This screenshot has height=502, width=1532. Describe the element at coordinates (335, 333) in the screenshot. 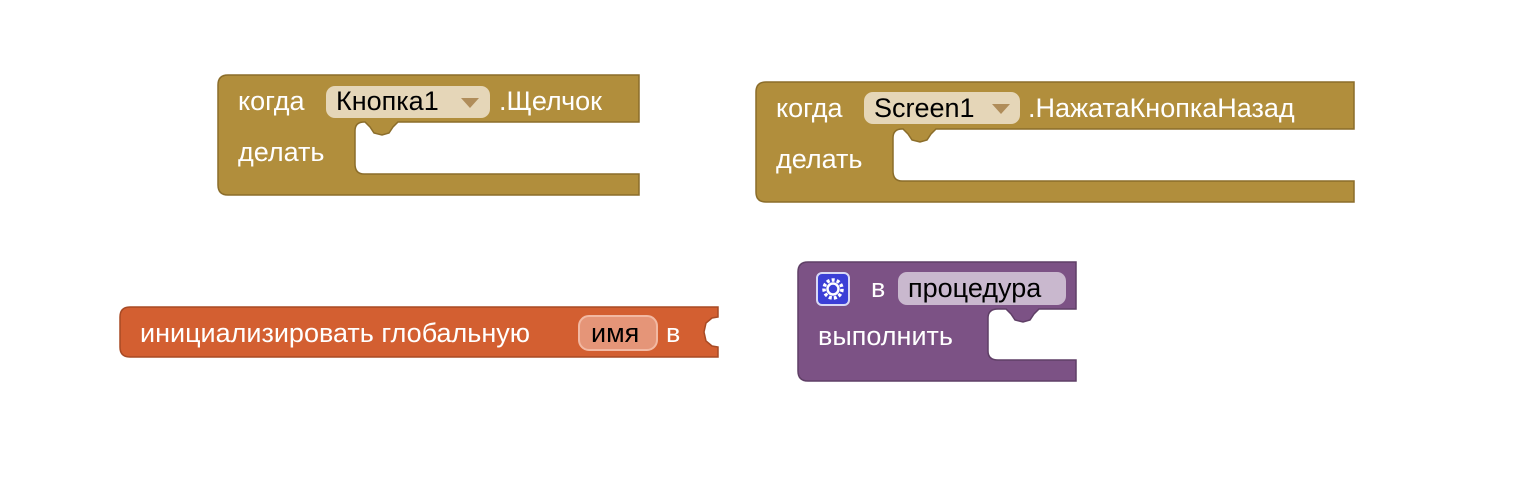

I see `init-global-label: инициализировать глобальную` at that location.